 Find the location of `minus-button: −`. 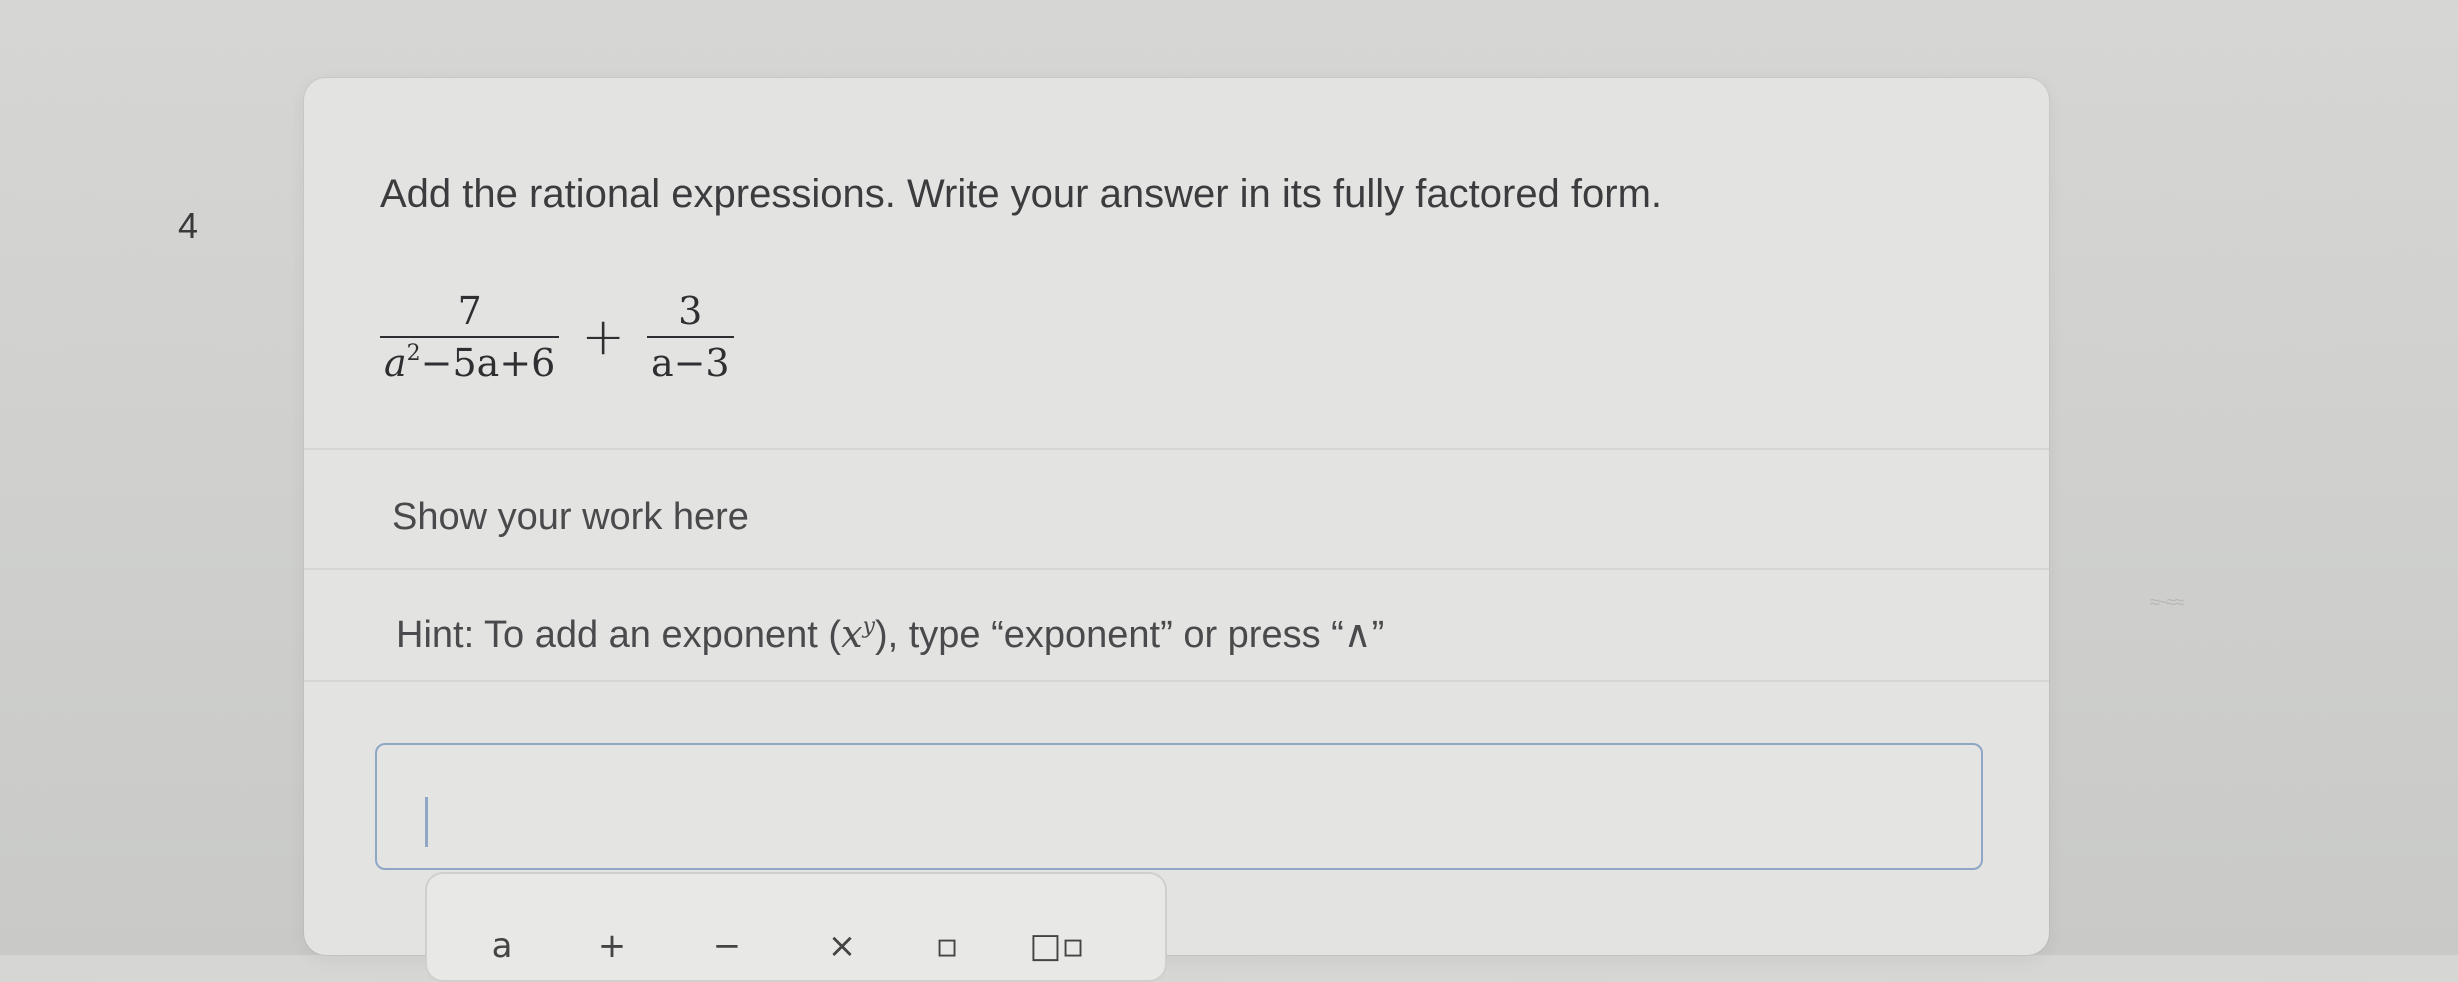

minus-button: − is located at coordinates (727, 946).